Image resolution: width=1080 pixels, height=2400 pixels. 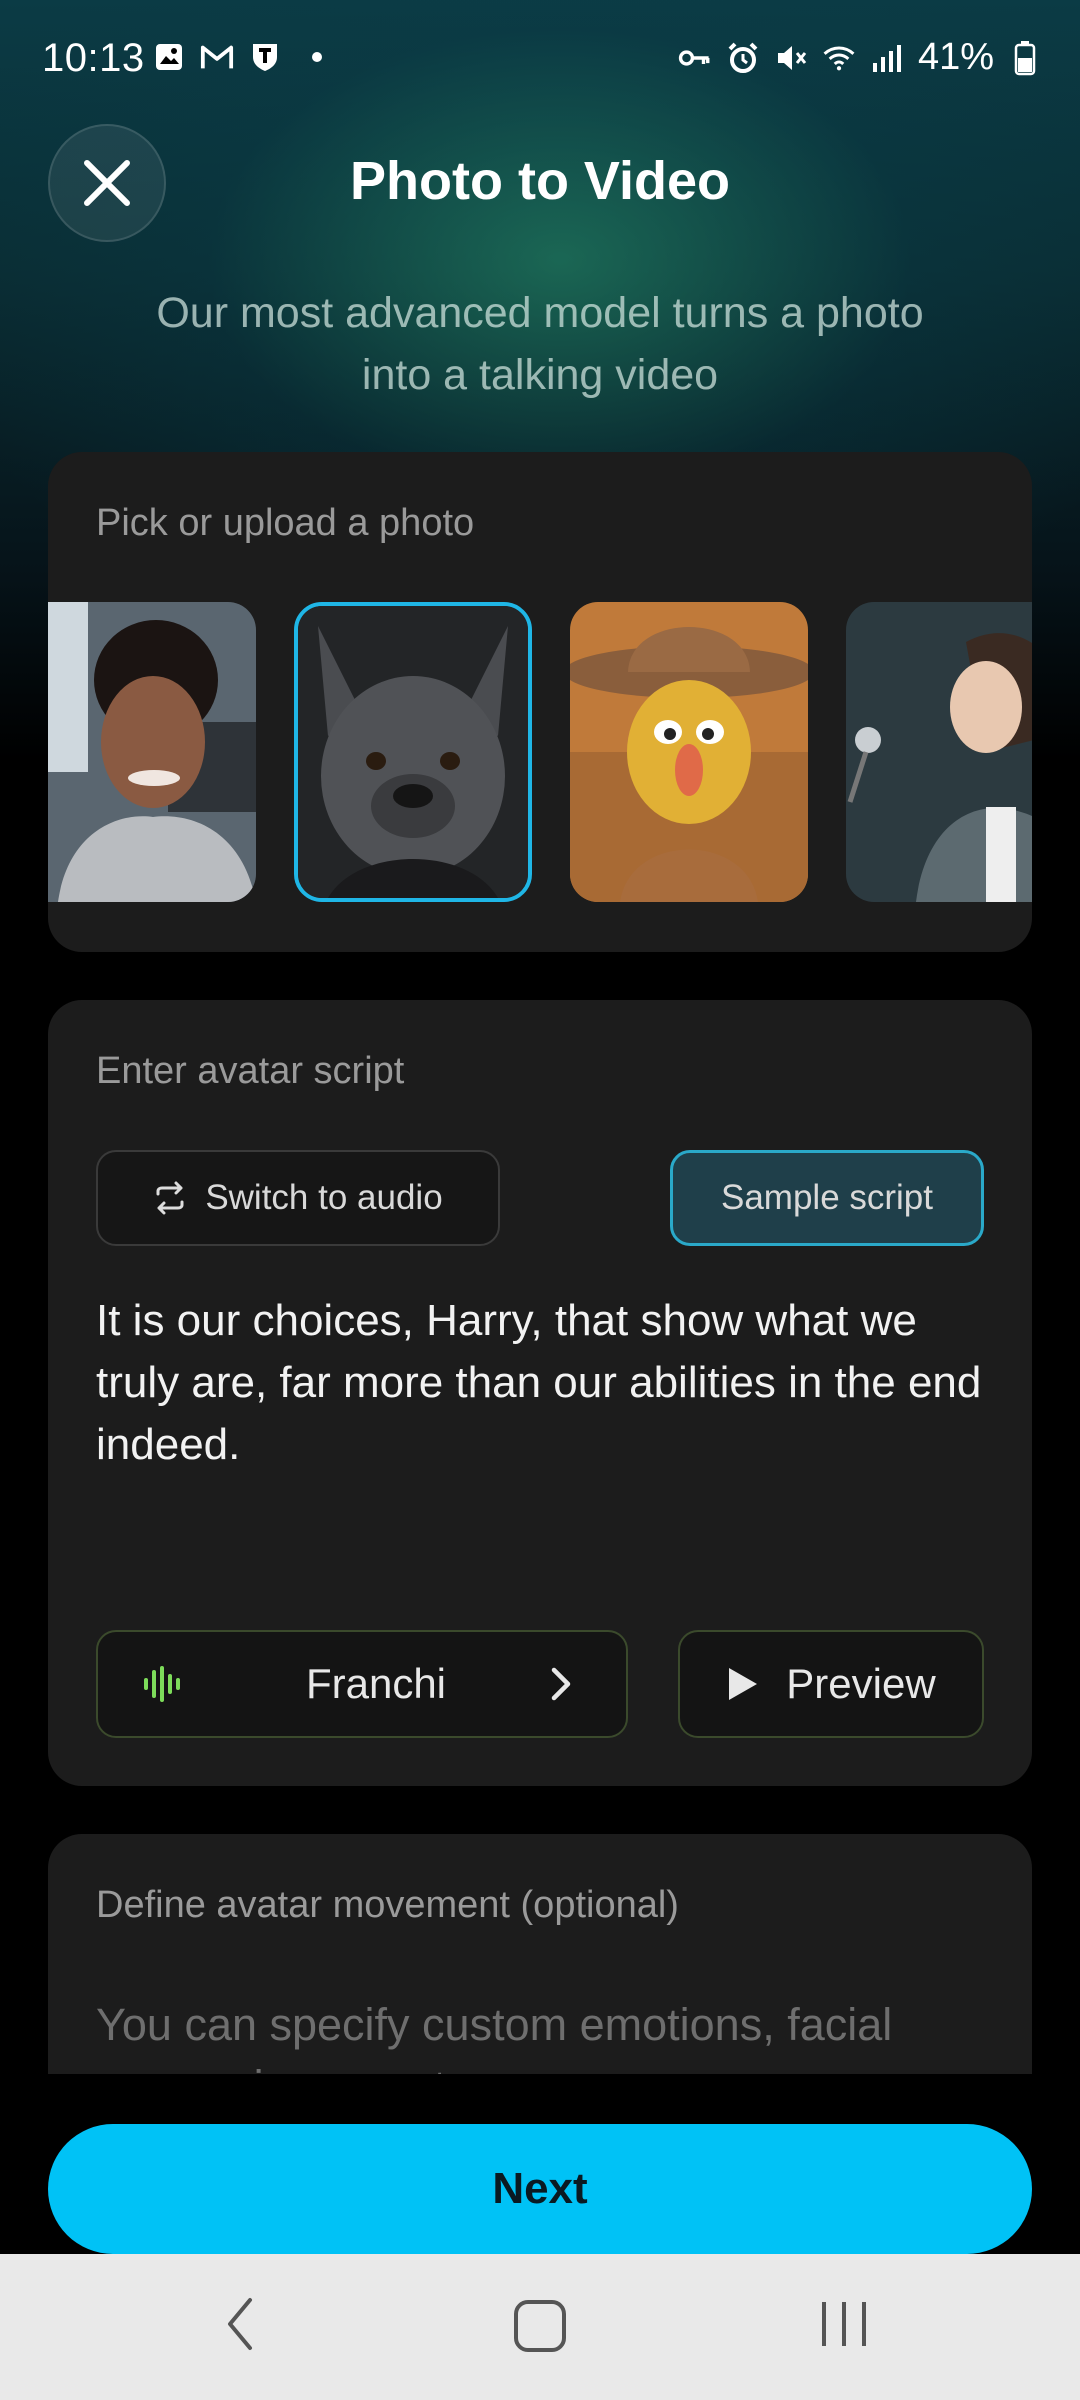 What do you see at coordinates (152, 752) in the screenshot?
I see `photo-woman-selfie` at bounding box center [152, 752].